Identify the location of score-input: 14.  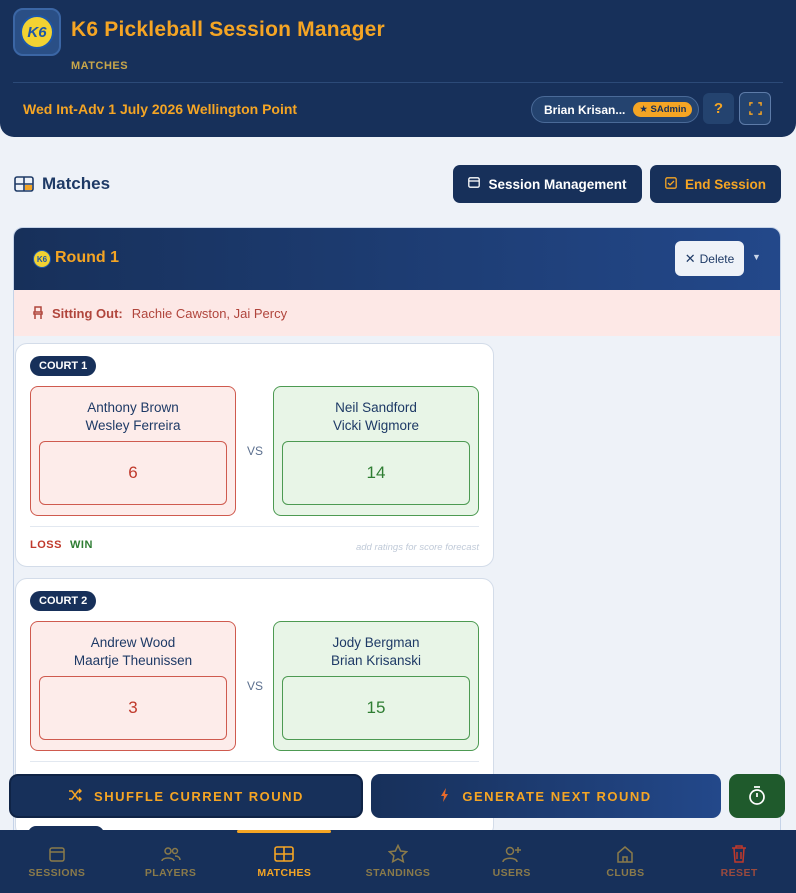
(376, 473).